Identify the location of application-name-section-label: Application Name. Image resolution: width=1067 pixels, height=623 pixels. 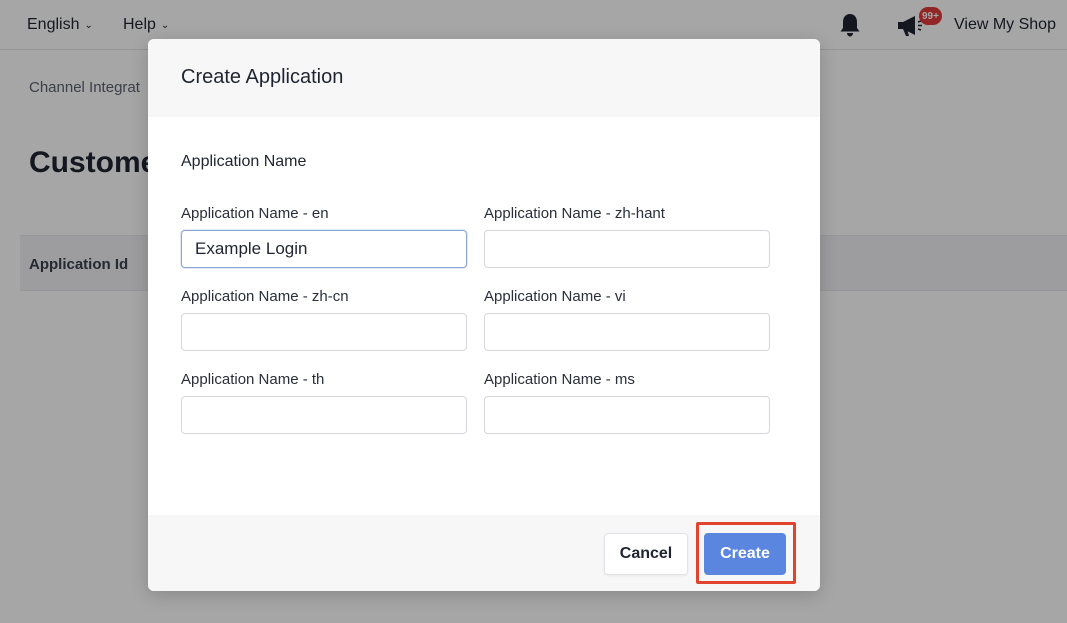
(244, 161).